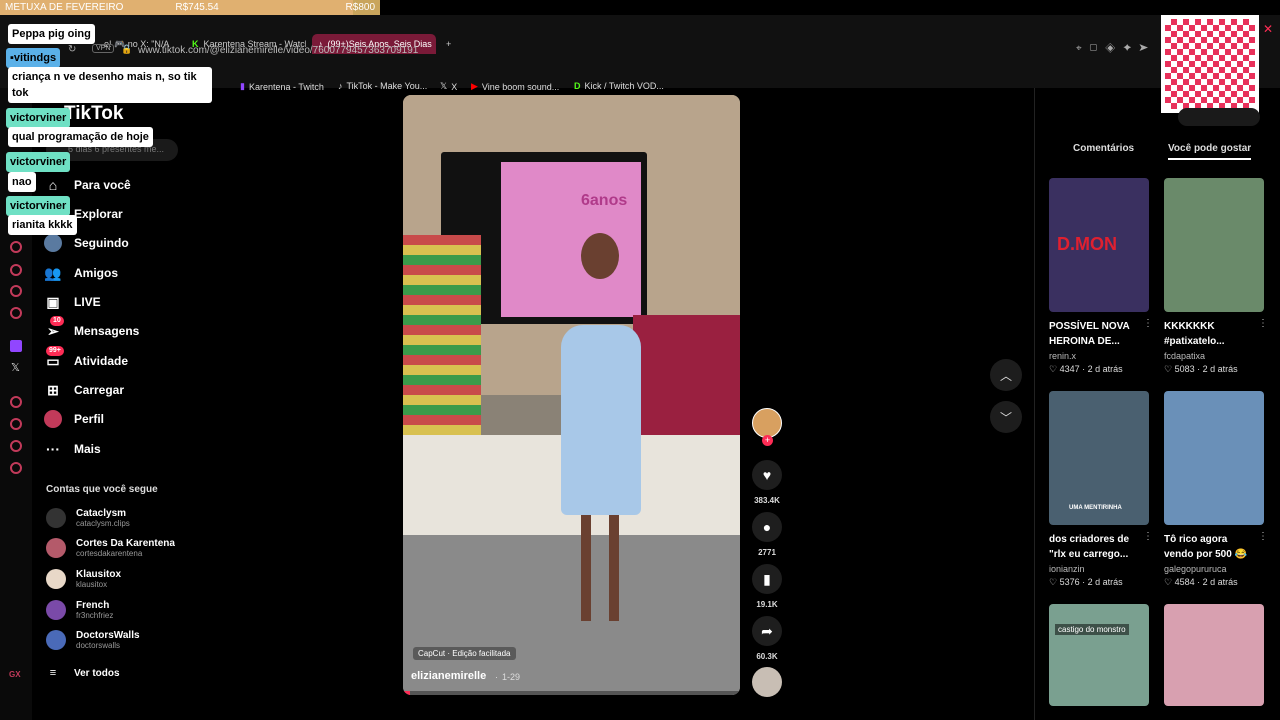 This screenshot has width=1280, height=720. I want to click on card-likes: 4347, so click(1069, 369).